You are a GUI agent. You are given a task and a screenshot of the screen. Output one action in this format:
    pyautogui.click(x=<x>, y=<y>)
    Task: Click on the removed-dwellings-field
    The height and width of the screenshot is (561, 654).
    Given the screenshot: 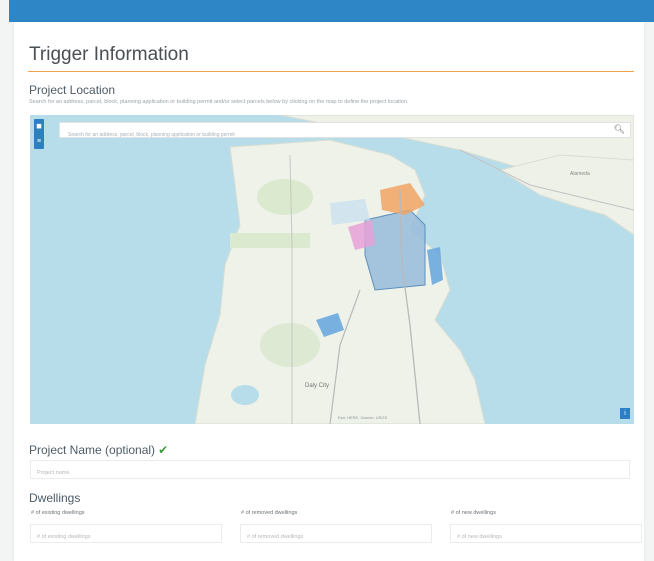 What is the action you would take?
    pyautogui.click(x=336, y=535)
    